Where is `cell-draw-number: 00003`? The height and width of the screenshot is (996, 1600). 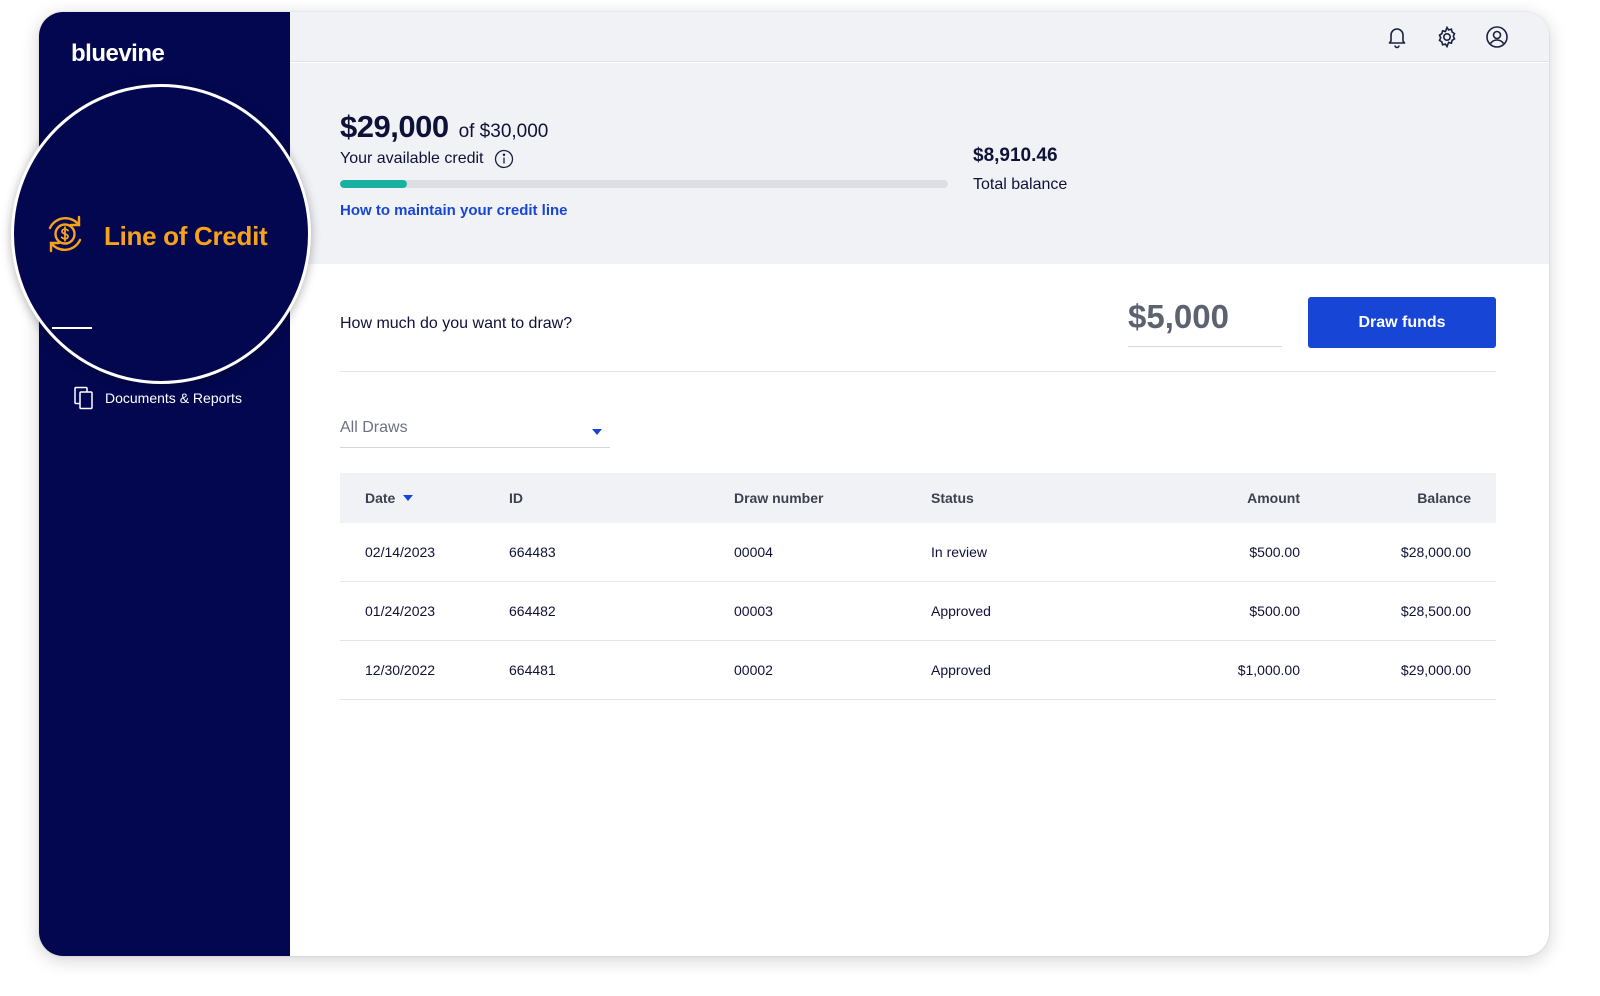
cell-draw-number: 00003 is located at coordinates (753, 611).